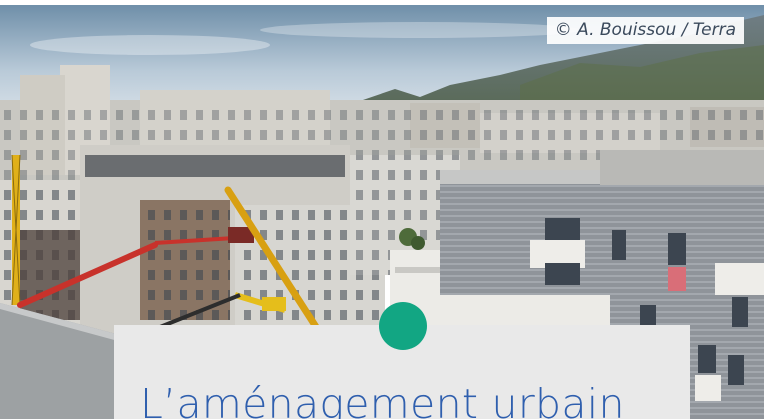  I want to click on crane-mast, so click(16, 230).